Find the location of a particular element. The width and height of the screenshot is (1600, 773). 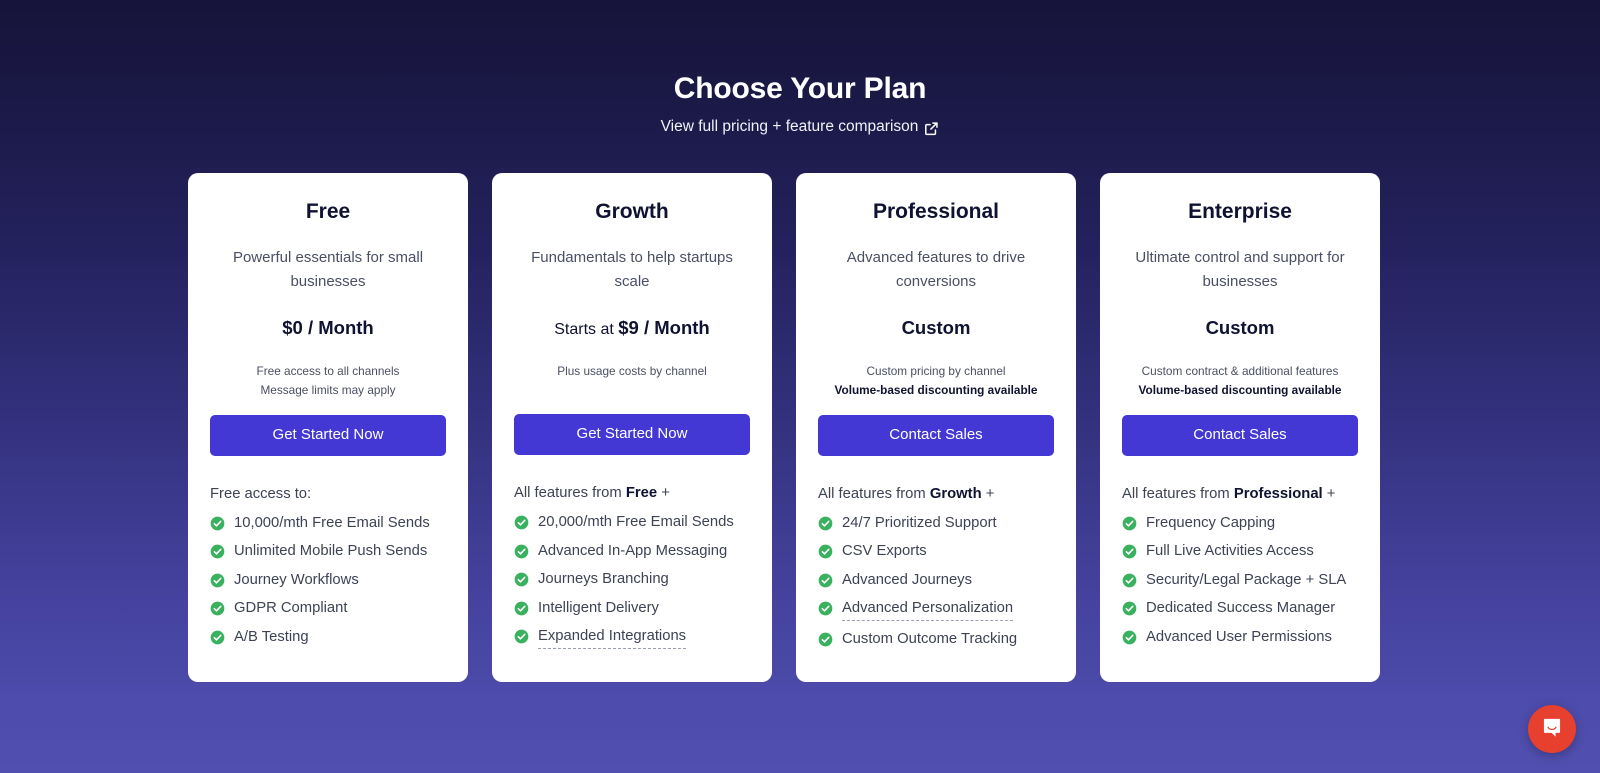

plan-price: $0 / Month is located at coordinates (328, 328).